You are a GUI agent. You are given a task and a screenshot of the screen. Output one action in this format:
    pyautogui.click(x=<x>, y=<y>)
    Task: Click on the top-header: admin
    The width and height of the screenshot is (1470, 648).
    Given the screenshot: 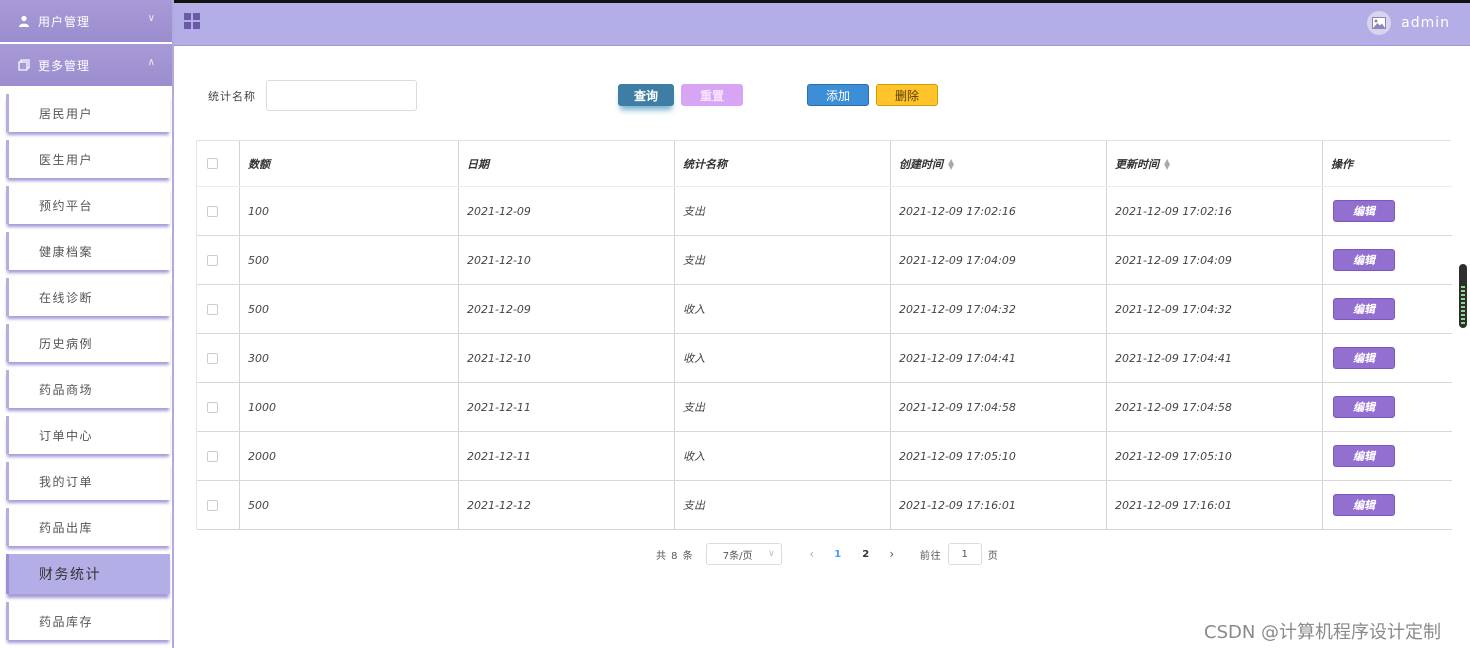 What is the action you would take?
    pyautogui.click(x=822, y=24)
    